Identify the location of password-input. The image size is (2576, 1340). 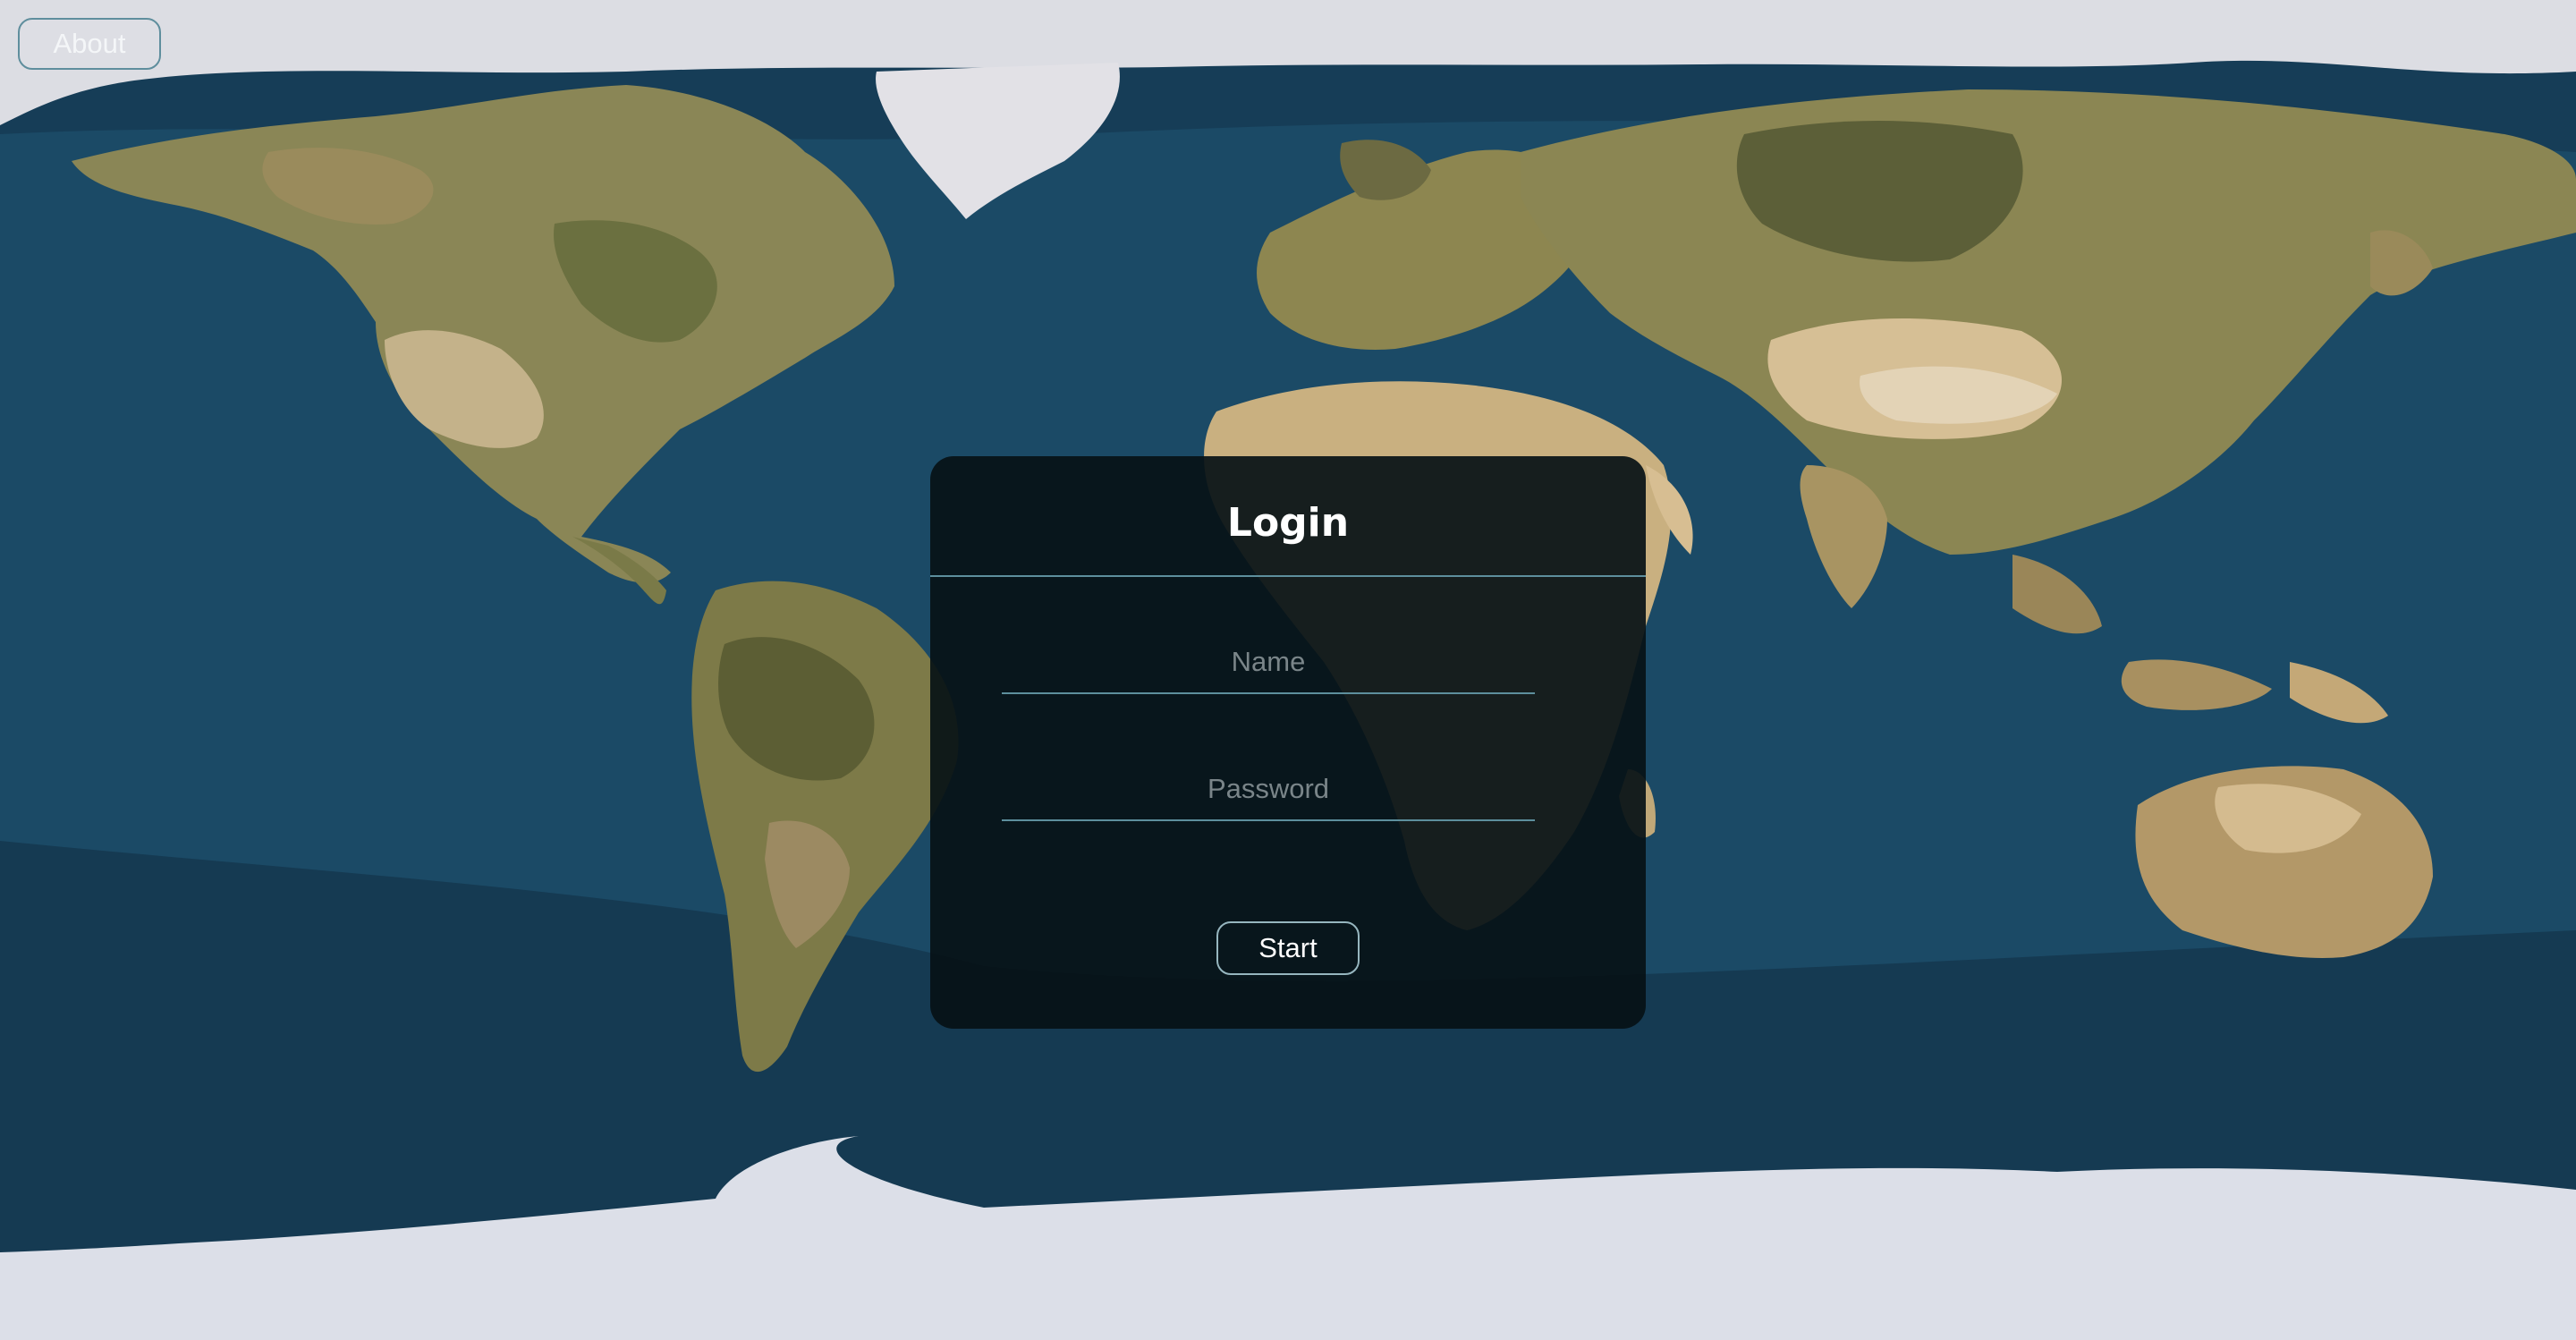
(1268, 790).